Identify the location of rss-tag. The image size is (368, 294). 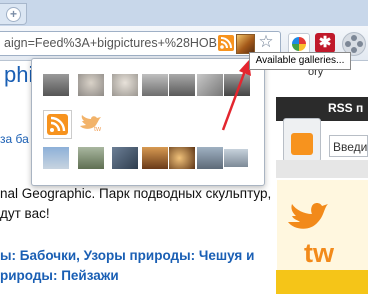
(302, 140).